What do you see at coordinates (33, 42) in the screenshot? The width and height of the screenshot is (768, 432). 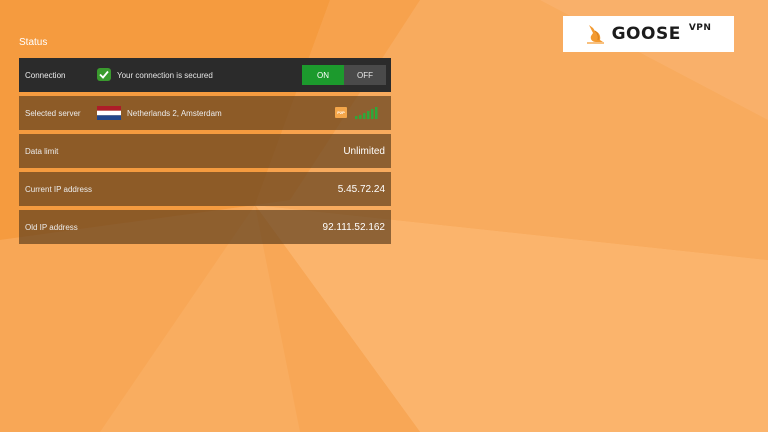 I see `status-title: Status` at bounding box center [33, 42].